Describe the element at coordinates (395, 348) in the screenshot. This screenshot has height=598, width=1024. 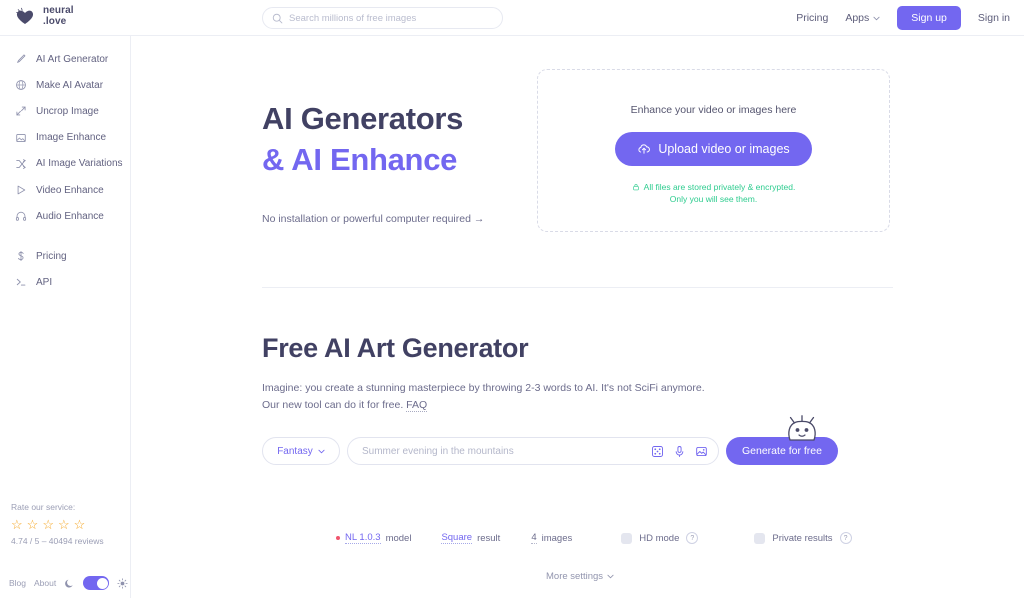
I see `page-title: Free AI Art Generator` at that location.